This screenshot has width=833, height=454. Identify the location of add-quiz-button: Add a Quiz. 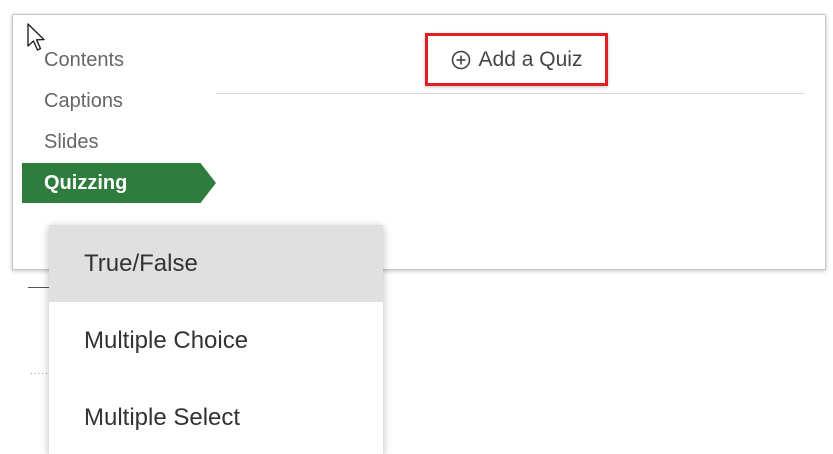
(516, 59).